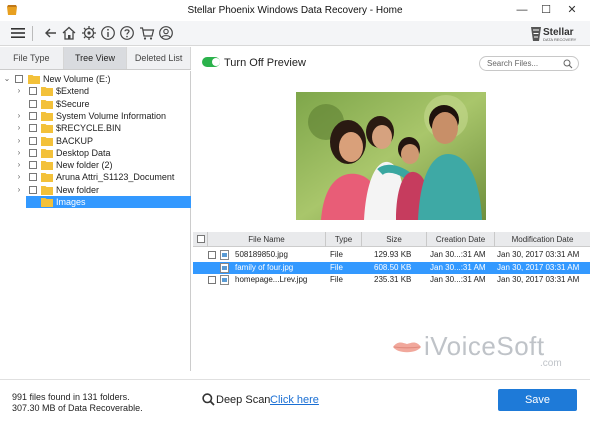 Image resolution: width=590 pixels, height=421 pixels. Describe the element at coordinates (264, 267) in the screenshot. I see `cell-file-name: family of four.jpg` at that location.